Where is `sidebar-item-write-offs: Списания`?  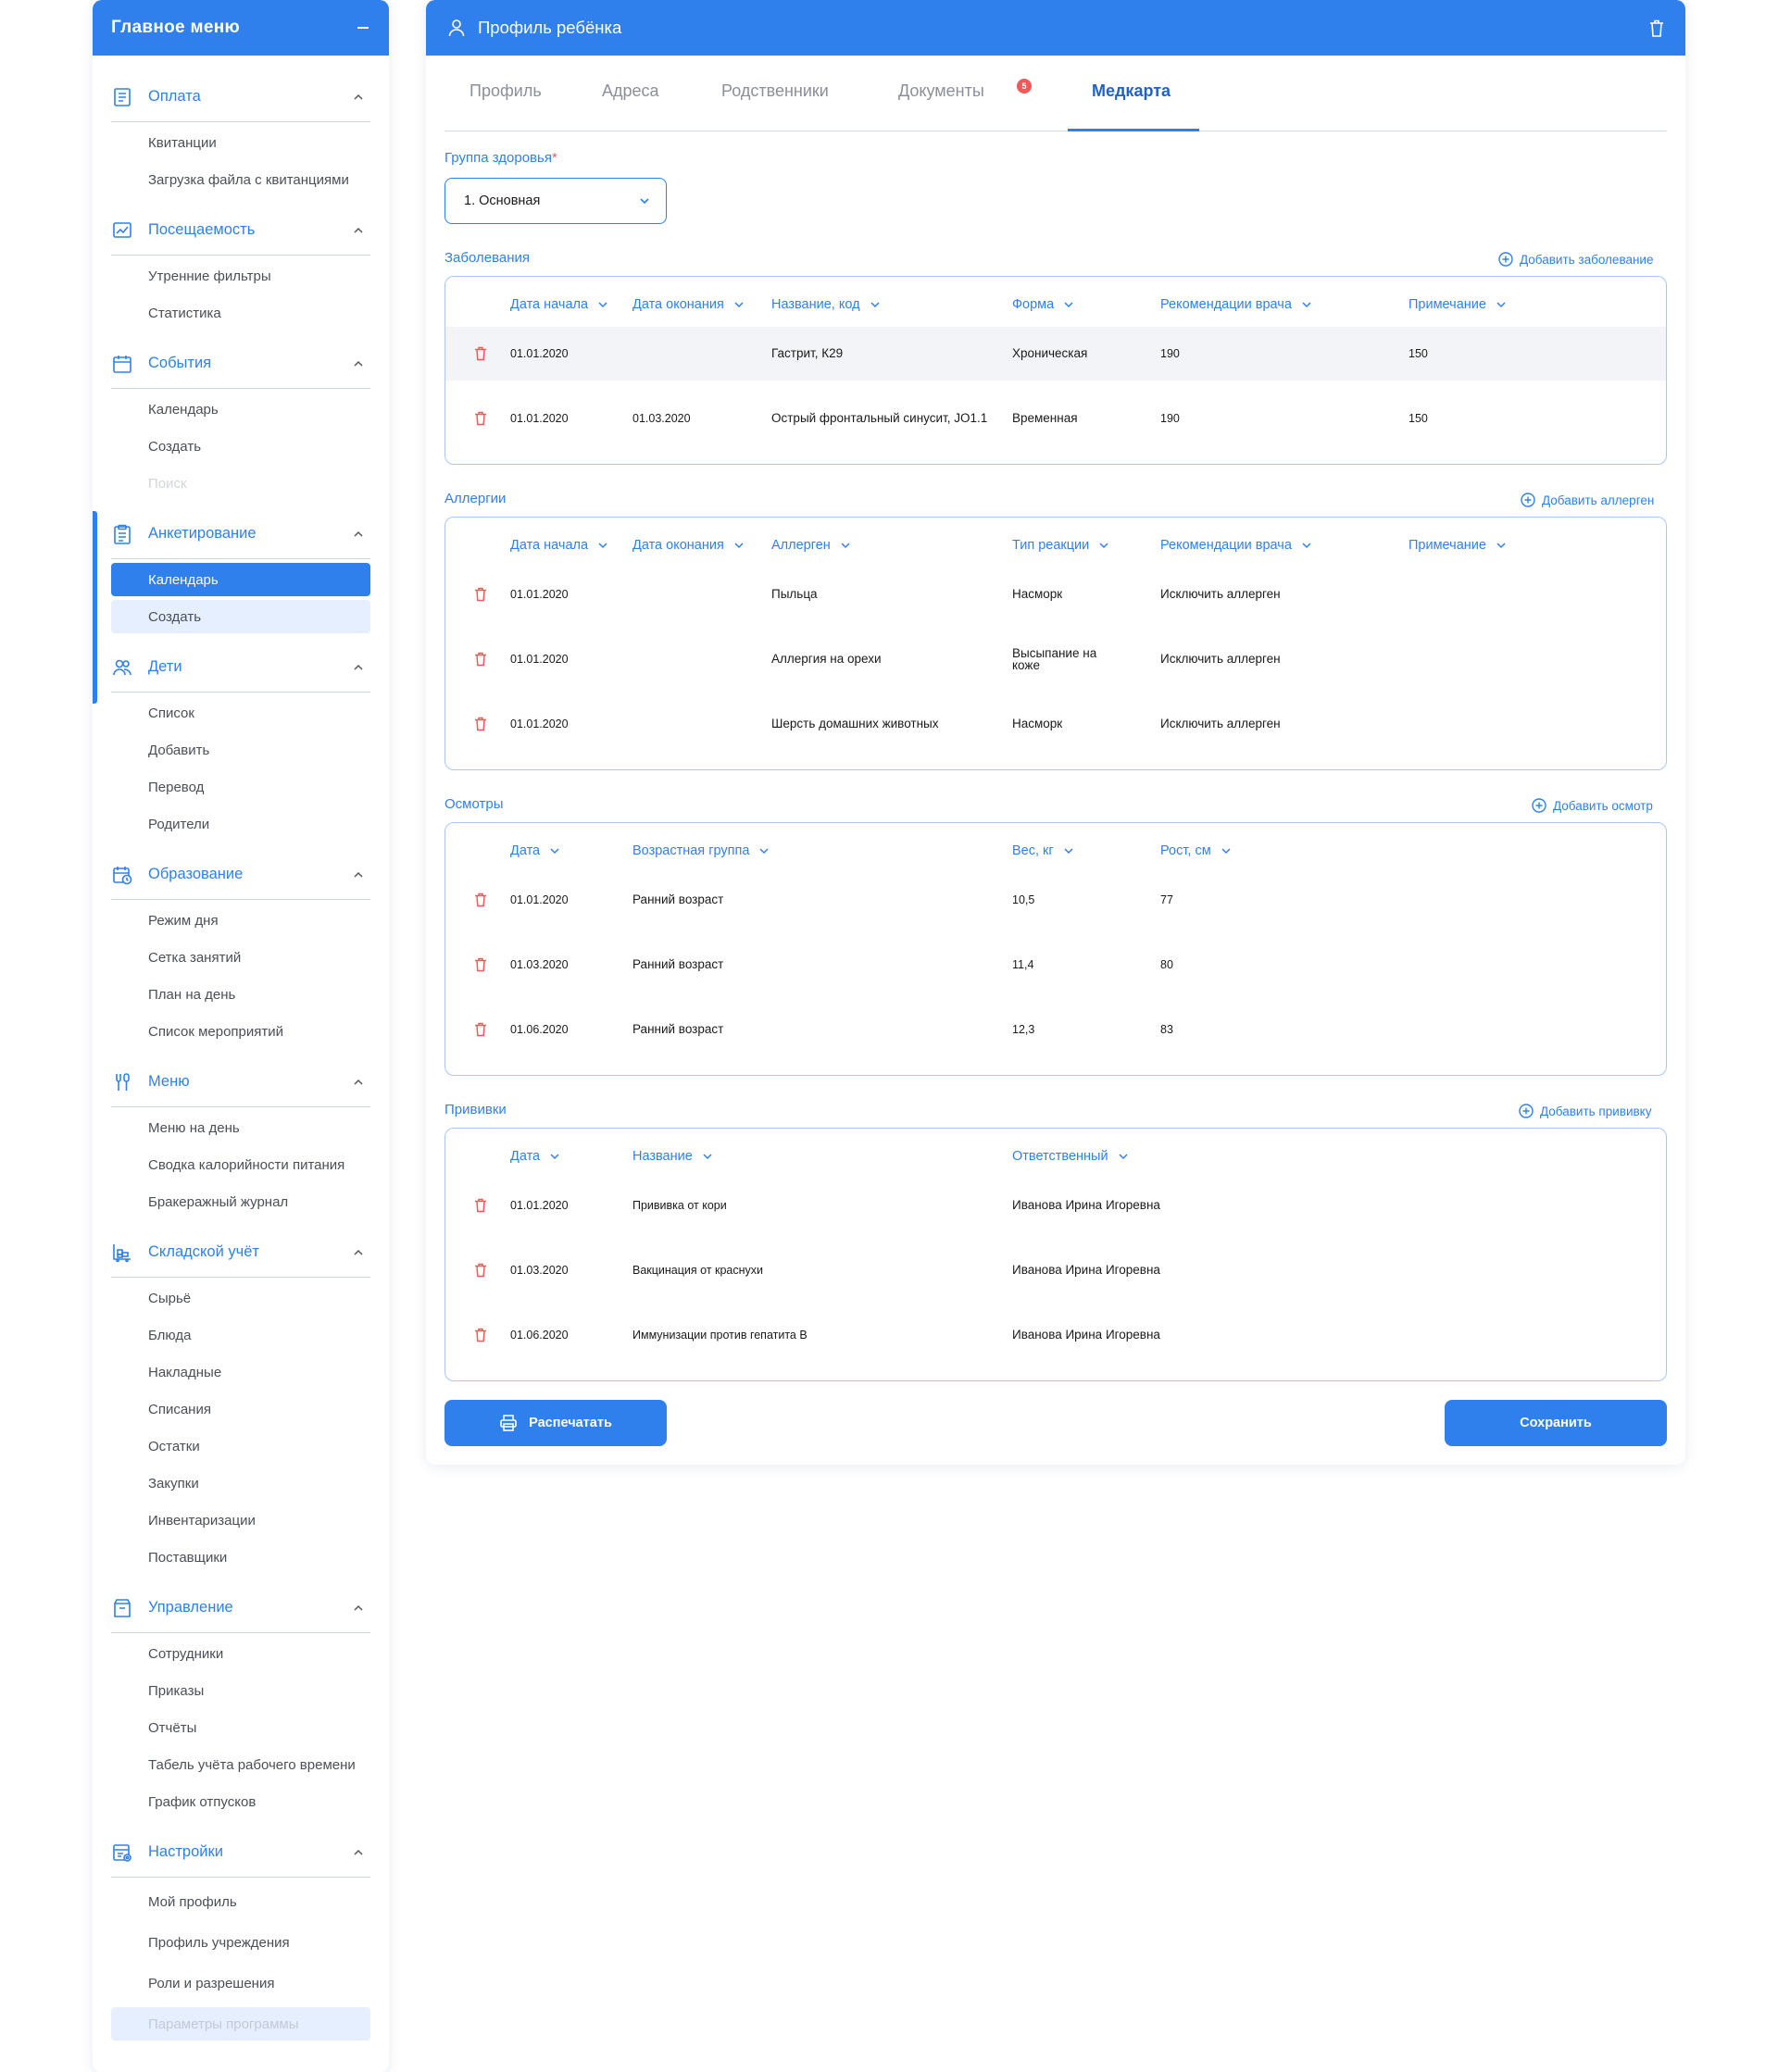
sidebar-item-write-offs: Списания is located at coordinates (240, 1409).